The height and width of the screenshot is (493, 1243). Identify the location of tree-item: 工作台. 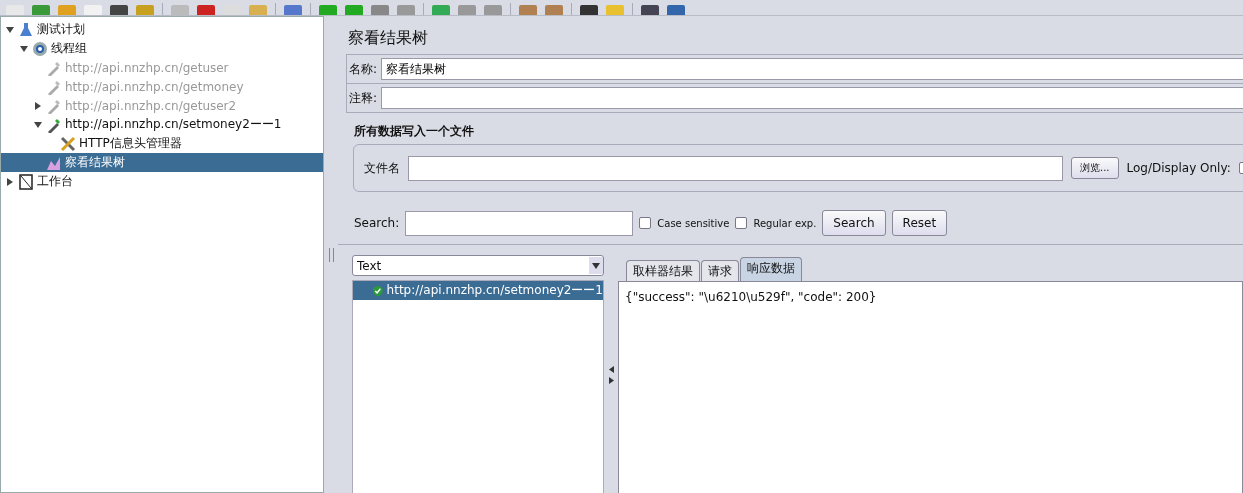
(162, 181).